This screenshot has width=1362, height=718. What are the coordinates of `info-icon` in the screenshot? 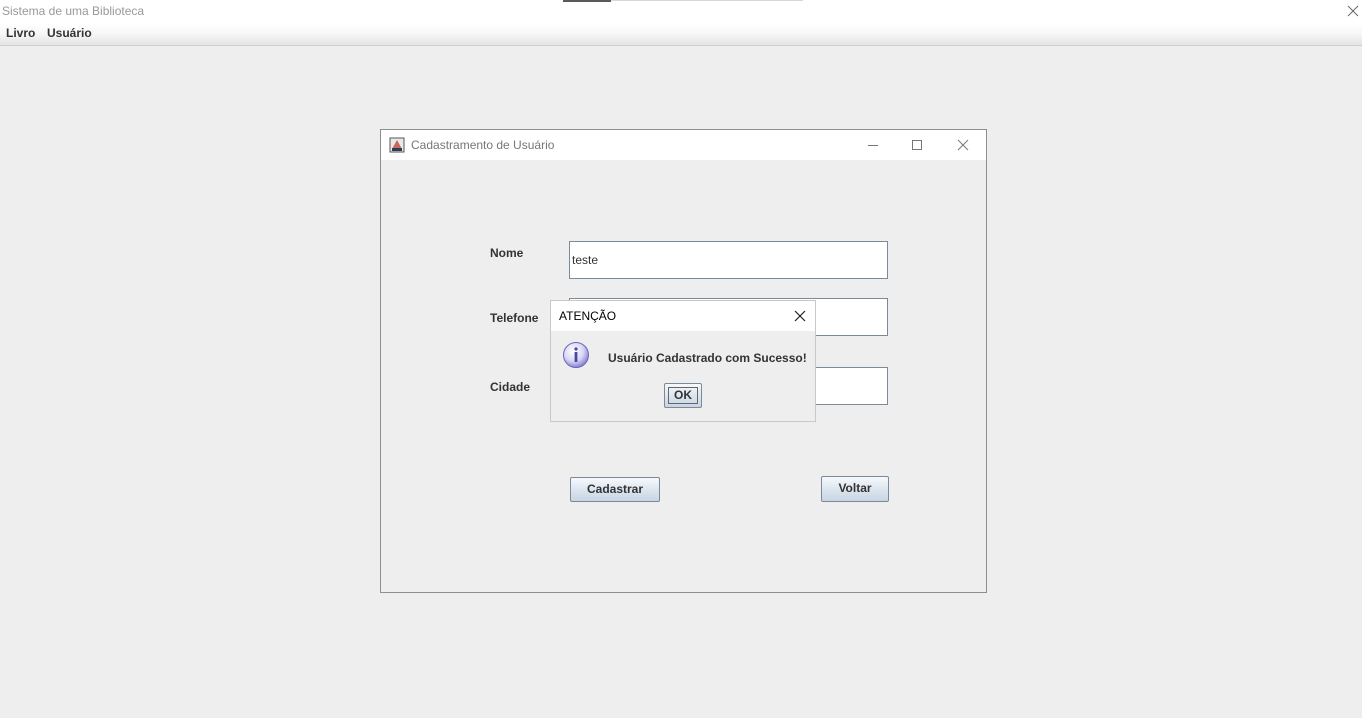 It's located at (576, 355).